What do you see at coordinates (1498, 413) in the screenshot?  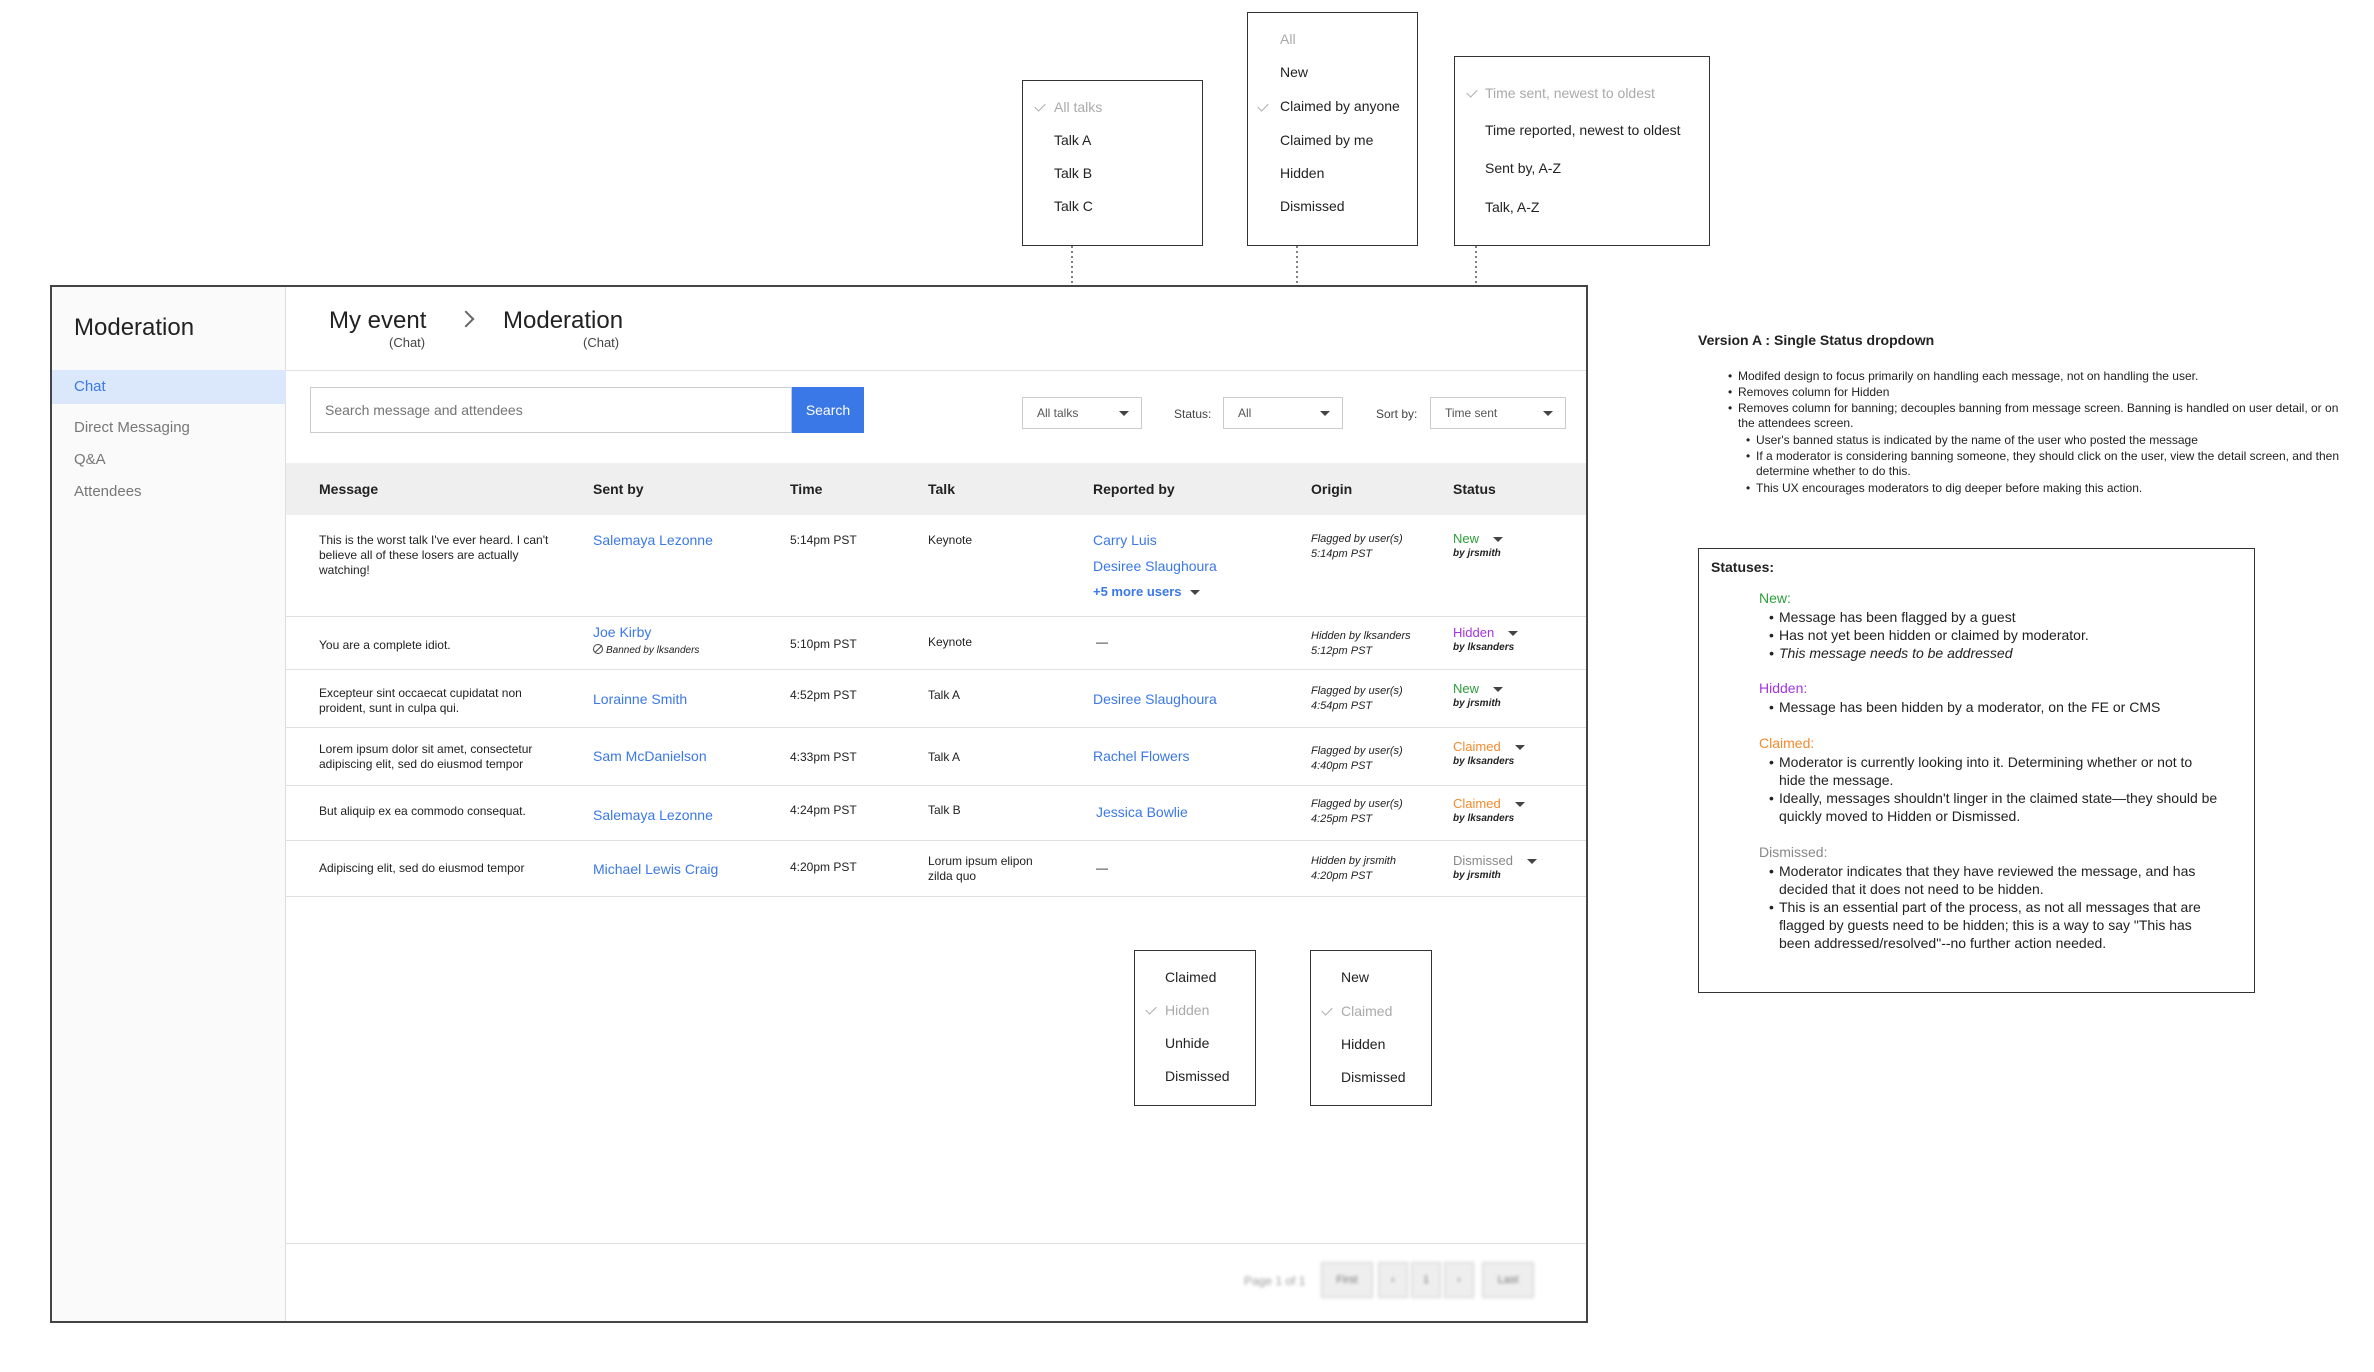 I see `sort-select: Time sent` at bounding box center [1498, 413].